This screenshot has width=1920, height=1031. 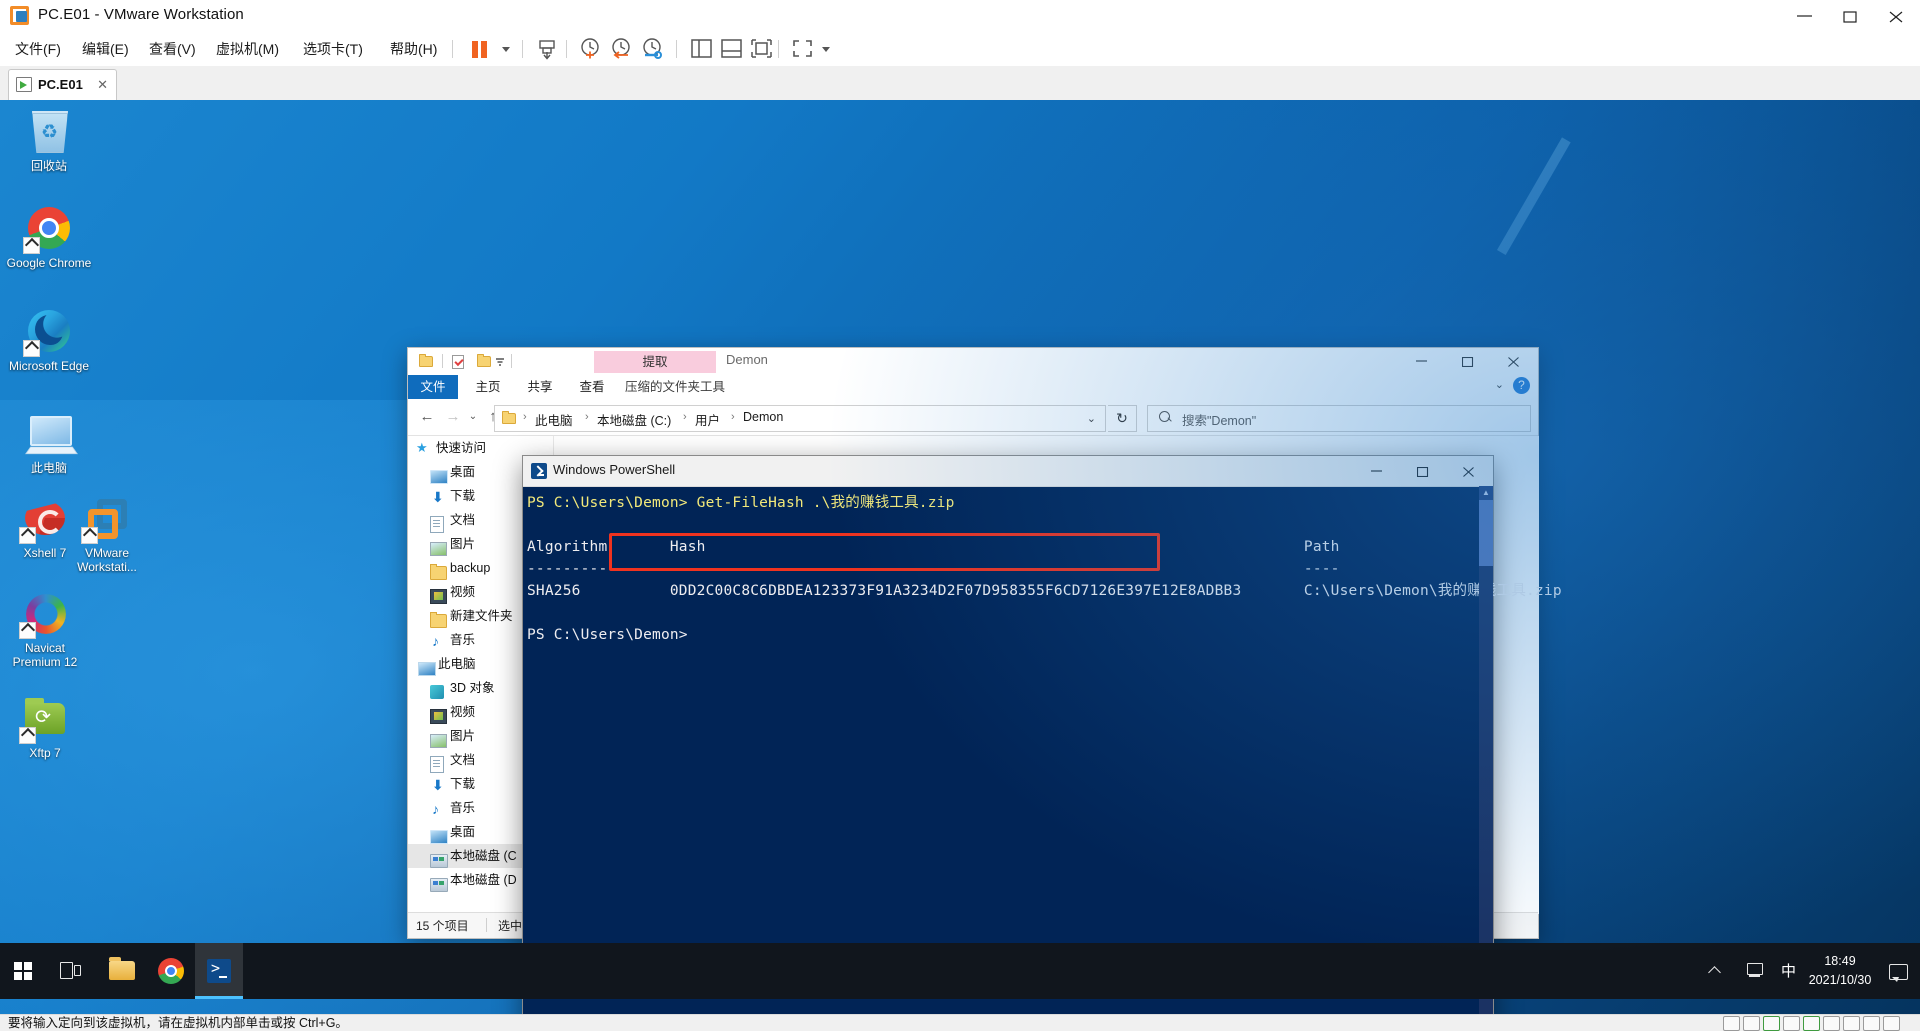 What do you see at coordinates (1515, 361) in the screenshot?
I see `explorer-close-button` at bounding box center [1515, 361].